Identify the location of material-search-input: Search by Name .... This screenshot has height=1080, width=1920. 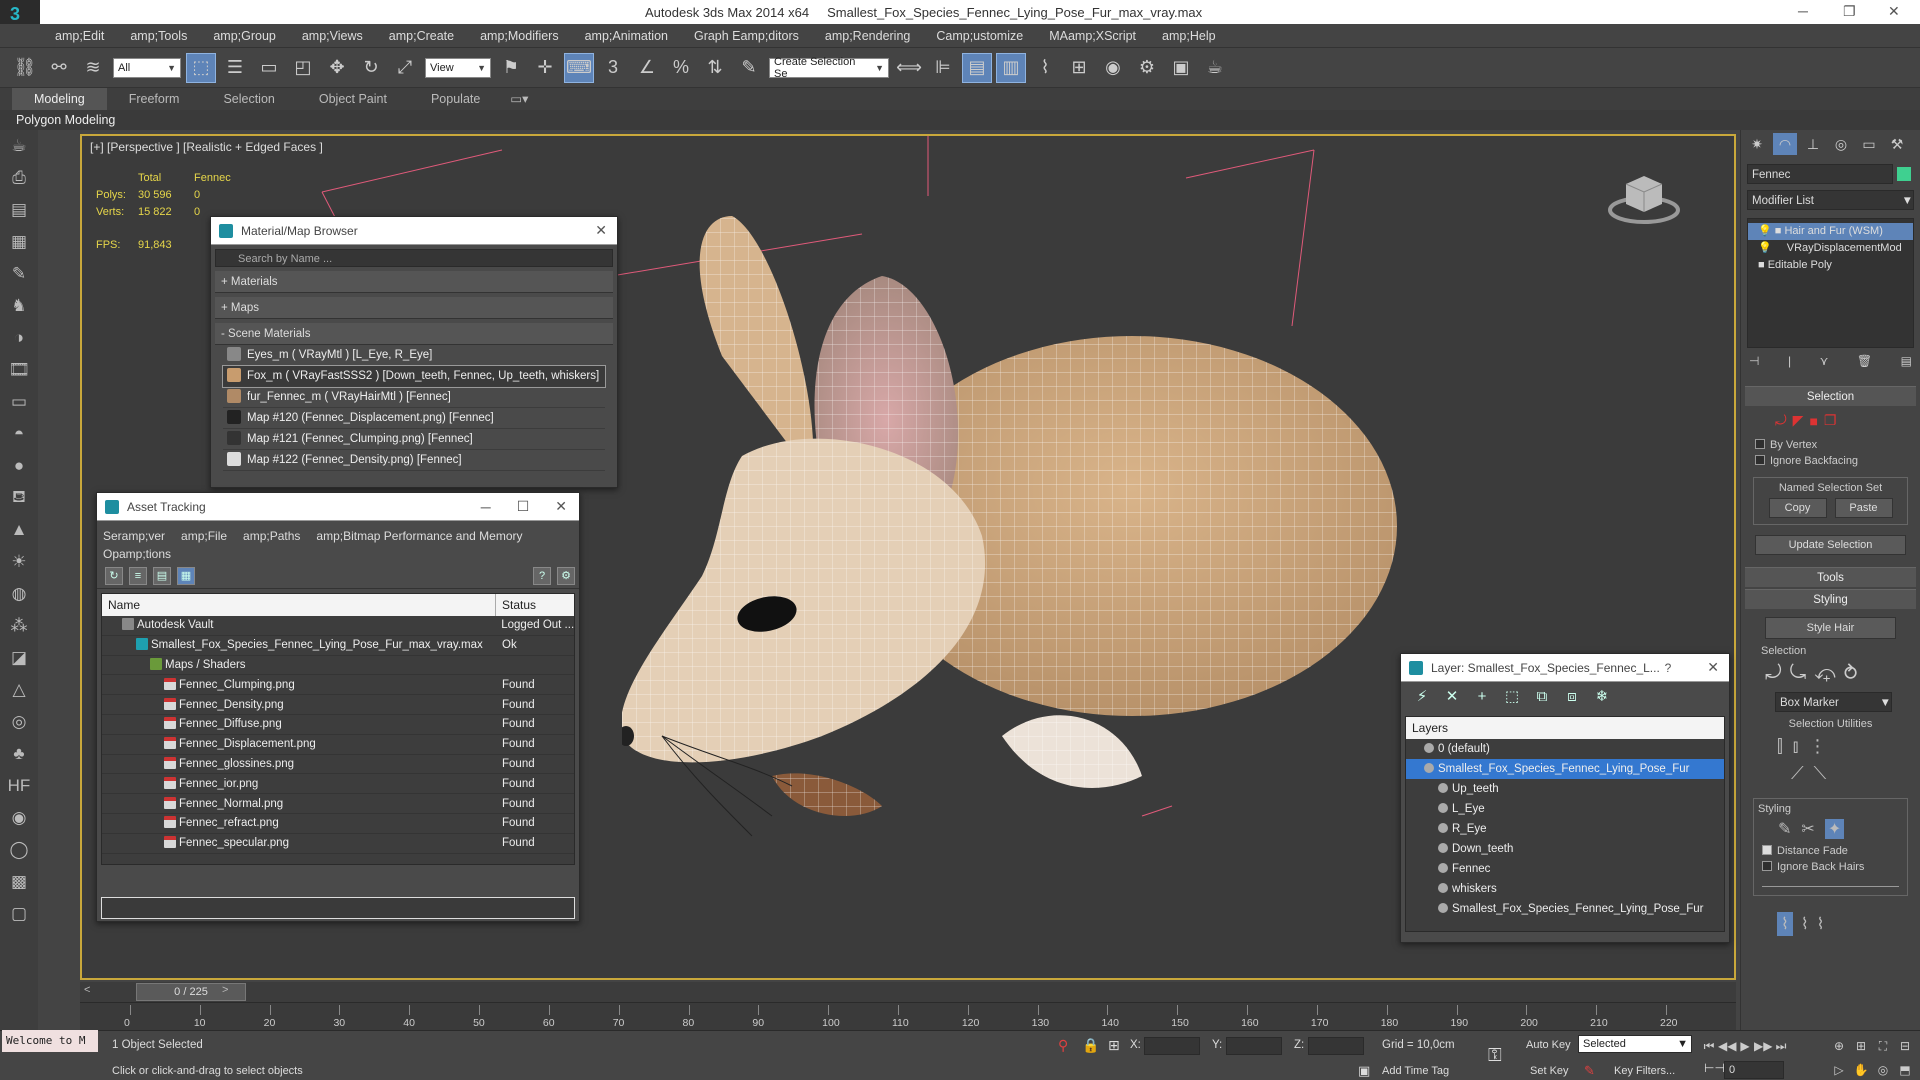
(414, 258).